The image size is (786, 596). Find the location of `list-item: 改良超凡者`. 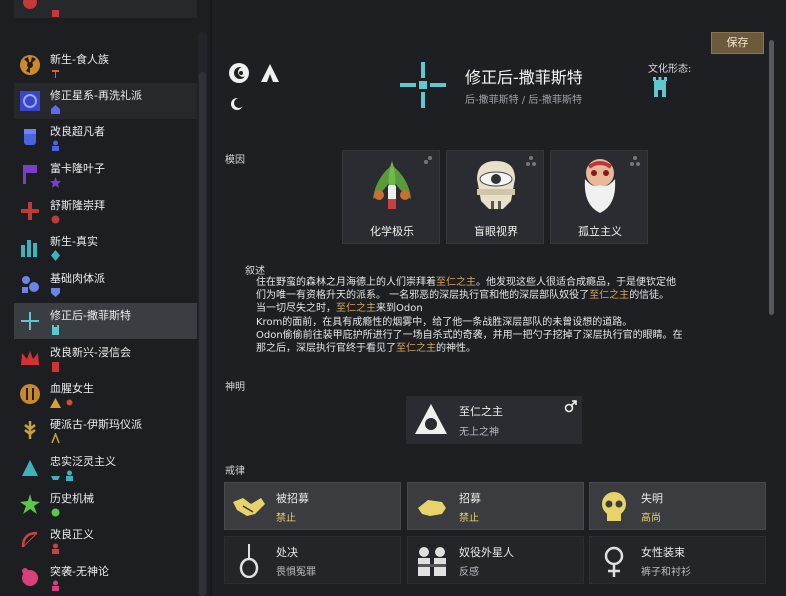

list-item: 改良超凡者 is located at coordinates (105, 137).